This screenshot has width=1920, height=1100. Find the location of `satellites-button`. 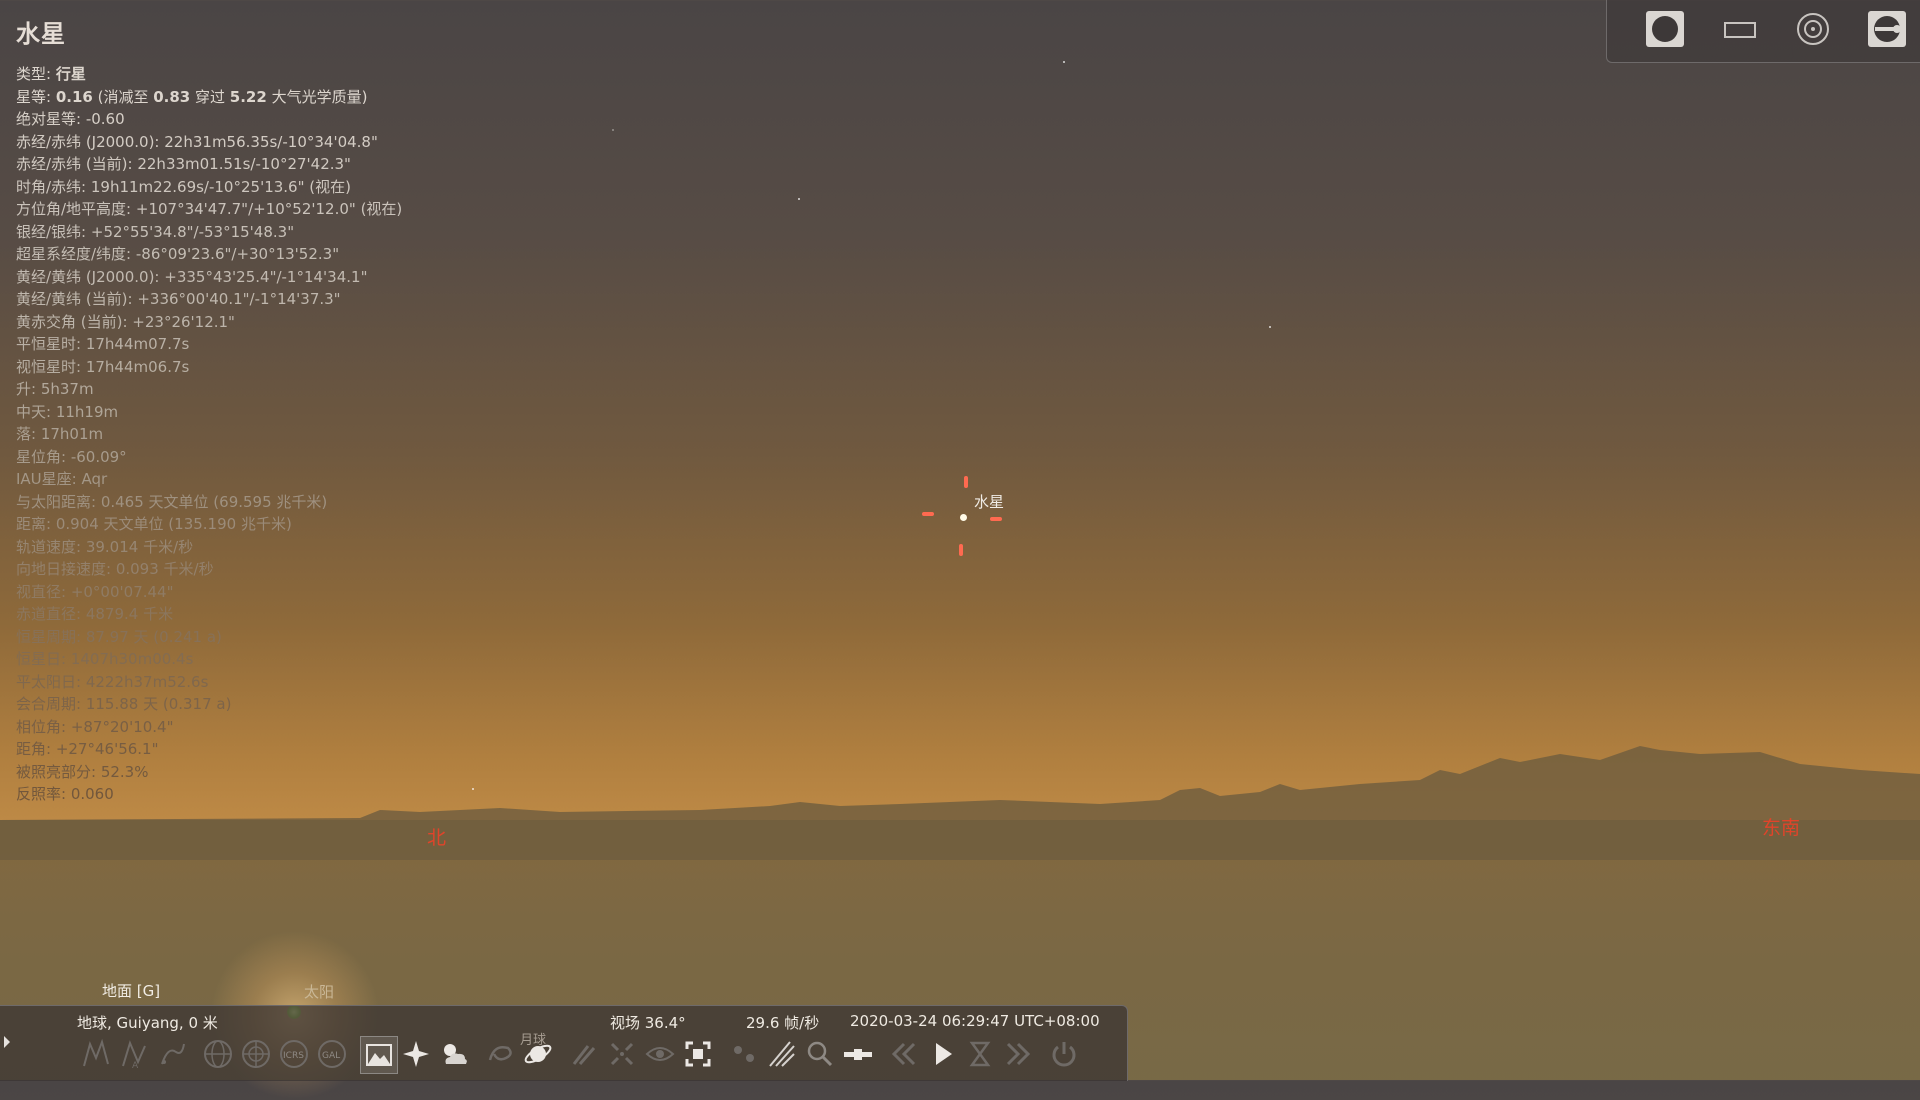

satellites-button is located at coordinates (858, 1054).